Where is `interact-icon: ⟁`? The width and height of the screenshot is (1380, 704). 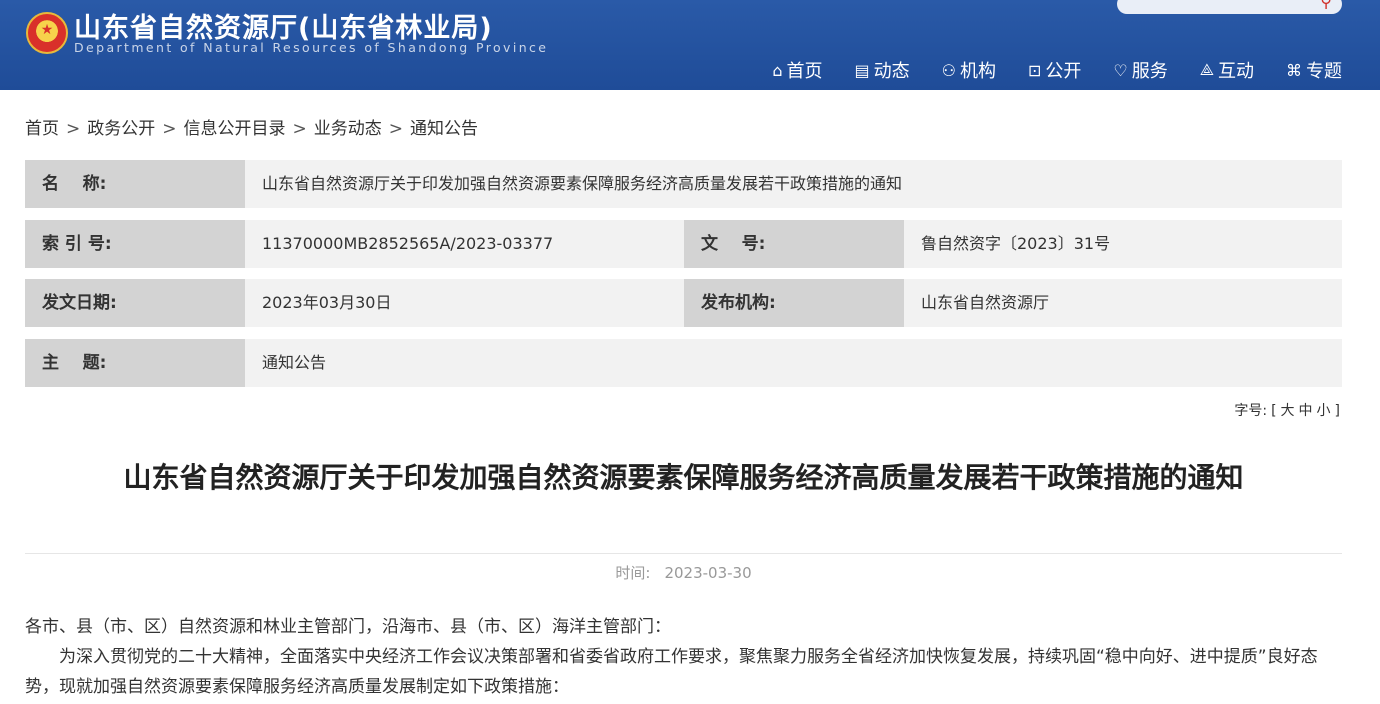 interact-icon: ⟁ is located at coordinates (1206, 69).